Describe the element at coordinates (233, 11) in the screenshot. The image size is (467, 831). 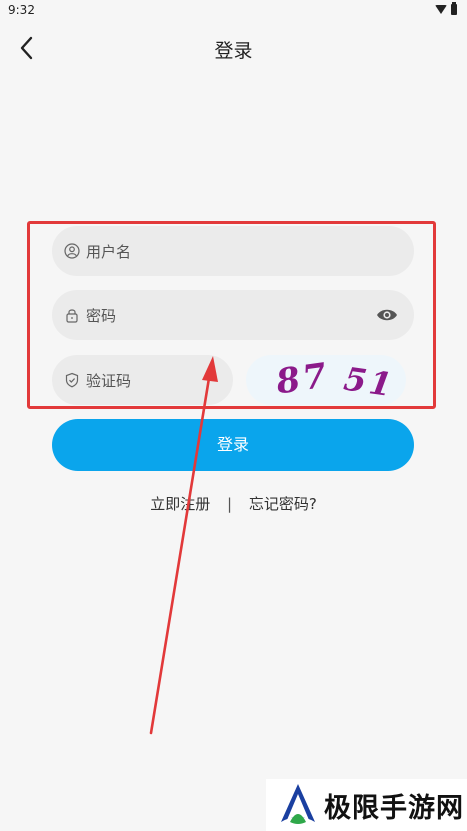
I see `status-bar: 9:32` at that location.